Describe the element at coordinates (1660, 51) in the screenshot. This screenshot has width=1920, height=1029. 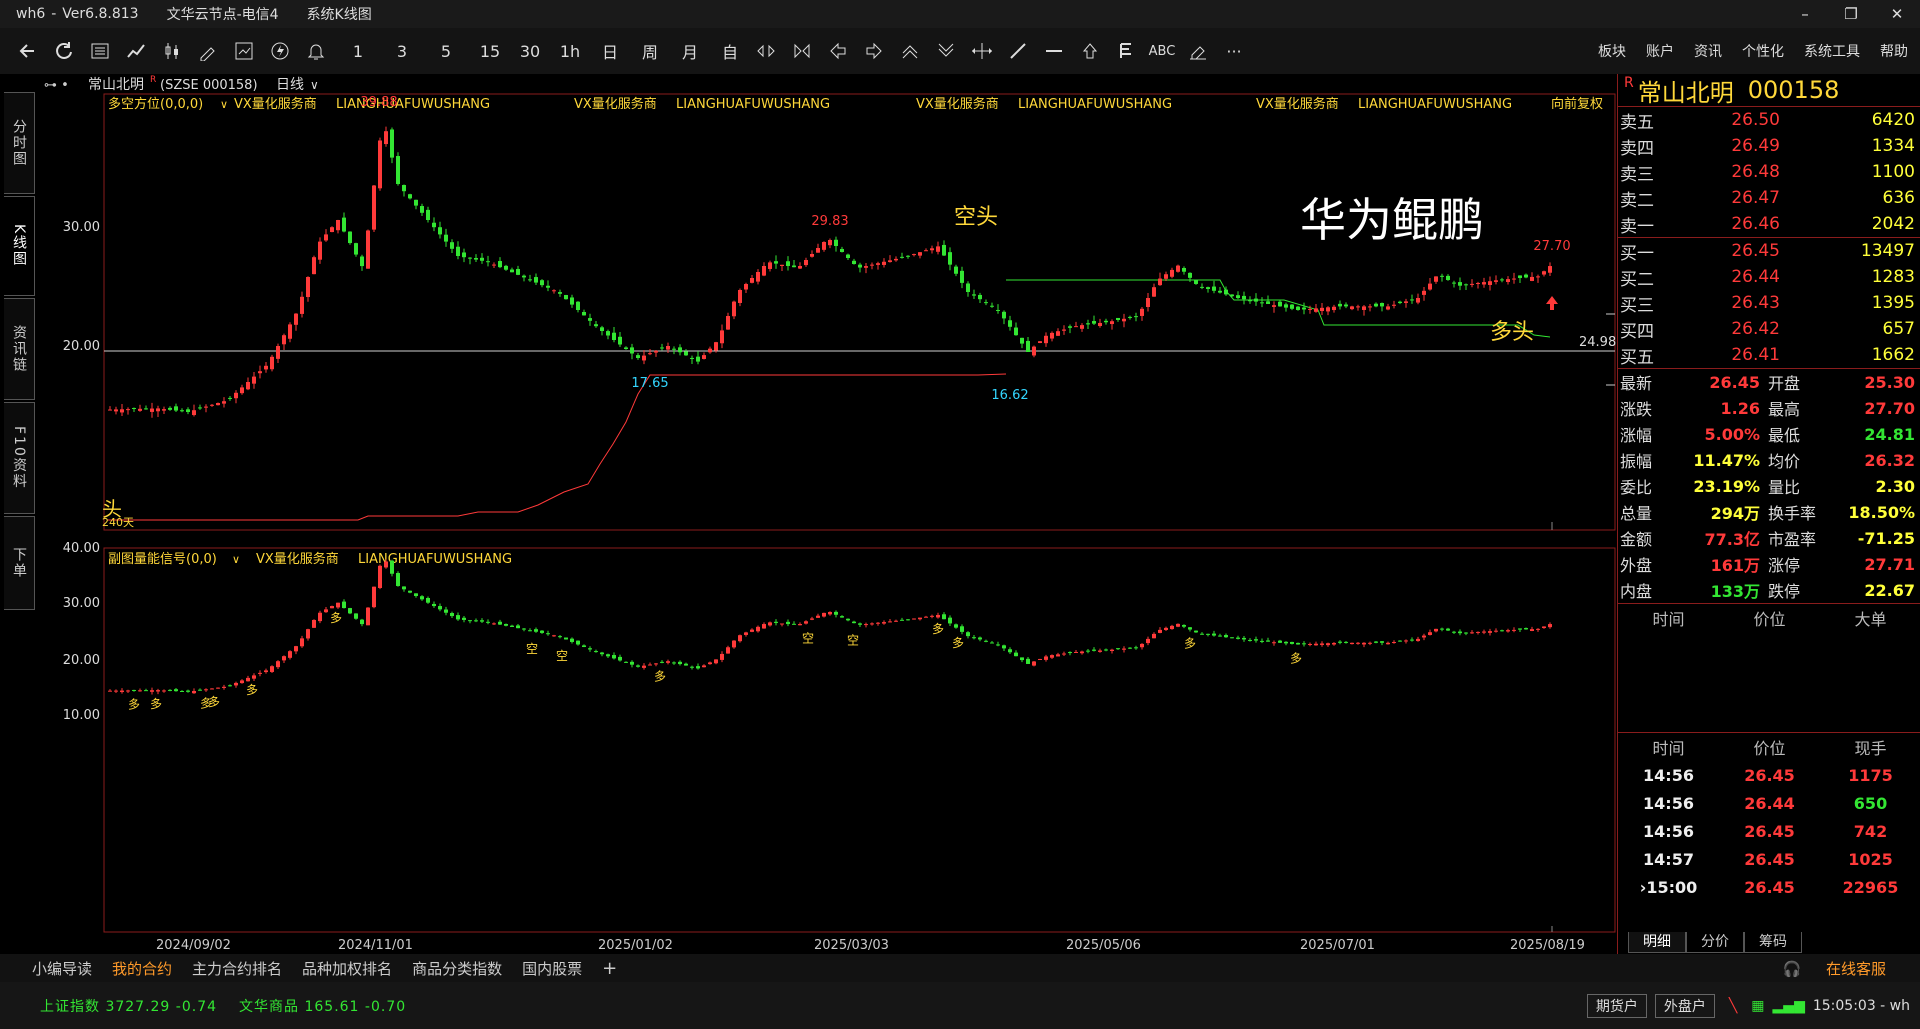
I see `menu-zhanghu: 账户` at that location.